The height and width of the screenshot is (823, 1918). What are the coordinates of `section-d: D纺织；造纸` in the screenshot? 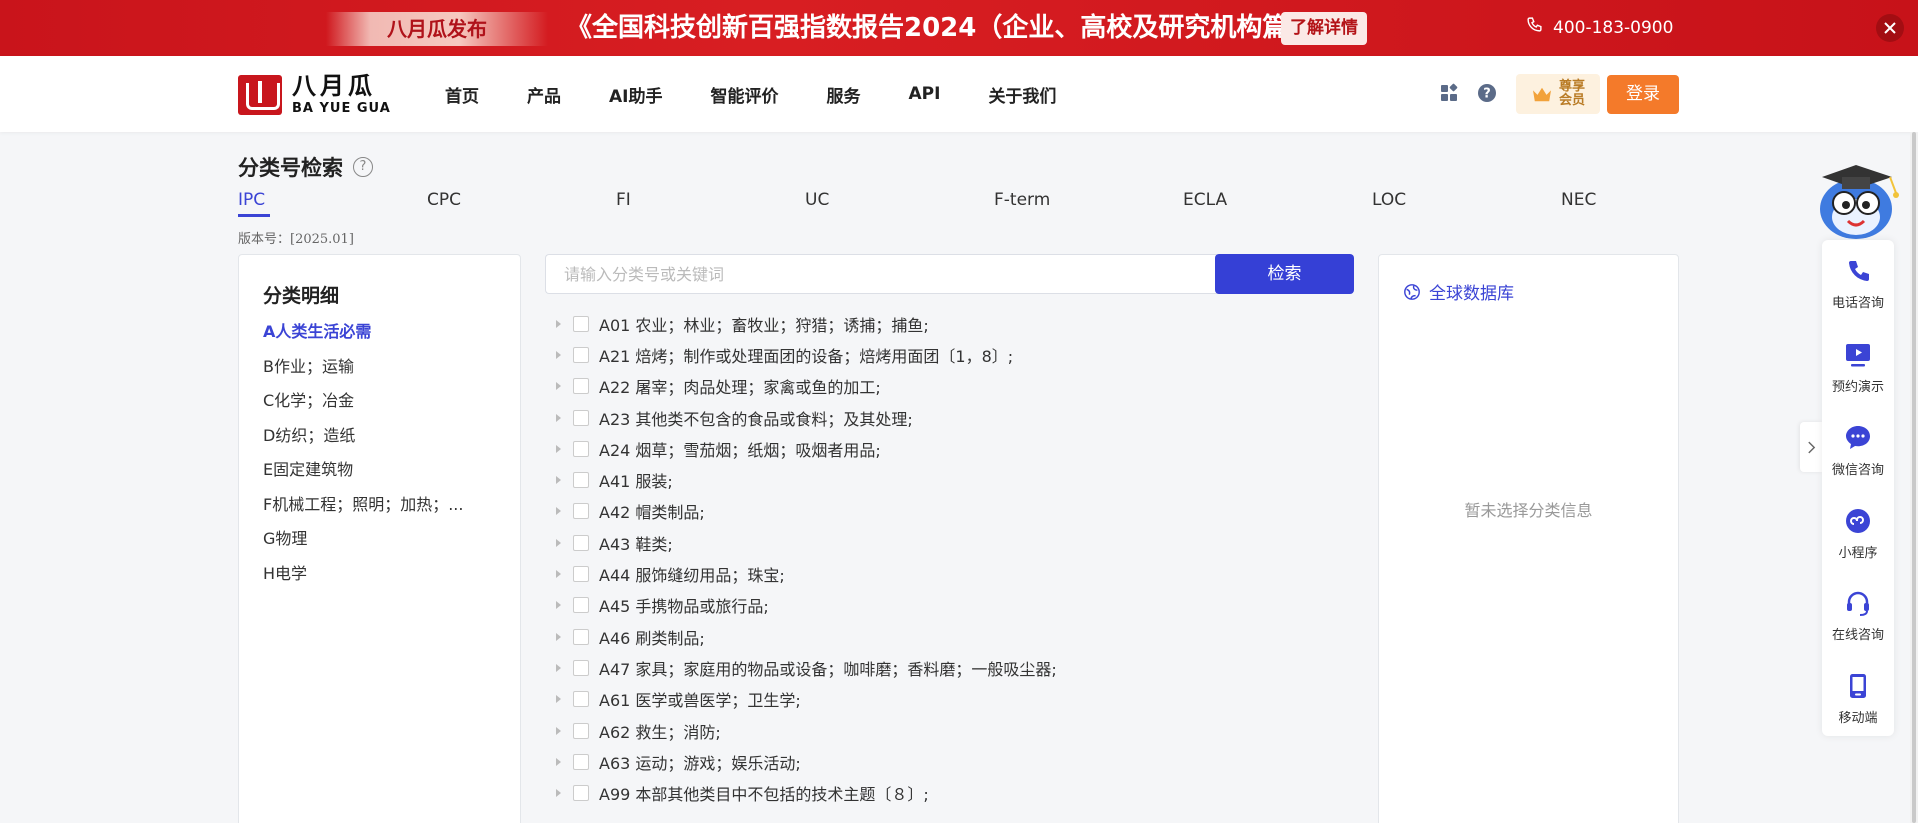 It's located at (383, 434).